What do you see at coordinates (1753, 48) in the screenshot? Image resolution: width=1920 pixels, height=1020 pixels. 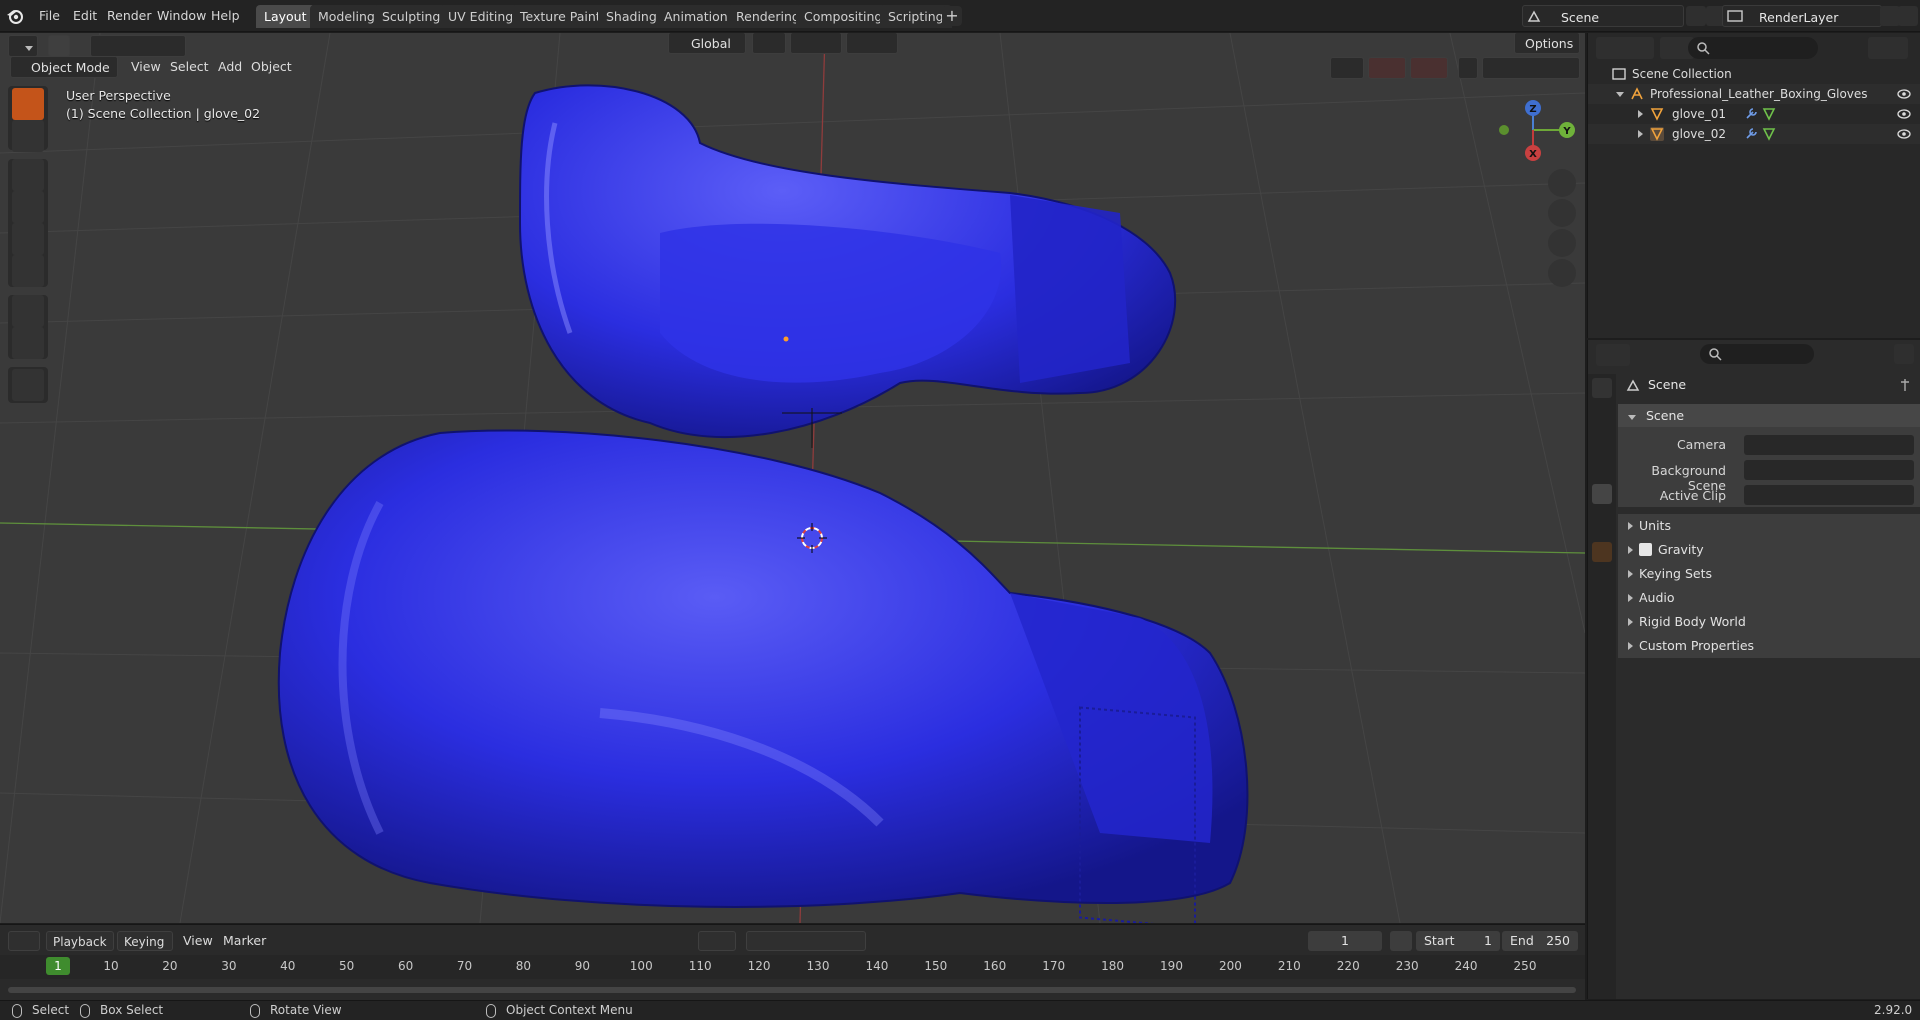 I see `outliner-search-input` at bounding box center [1753, 48].